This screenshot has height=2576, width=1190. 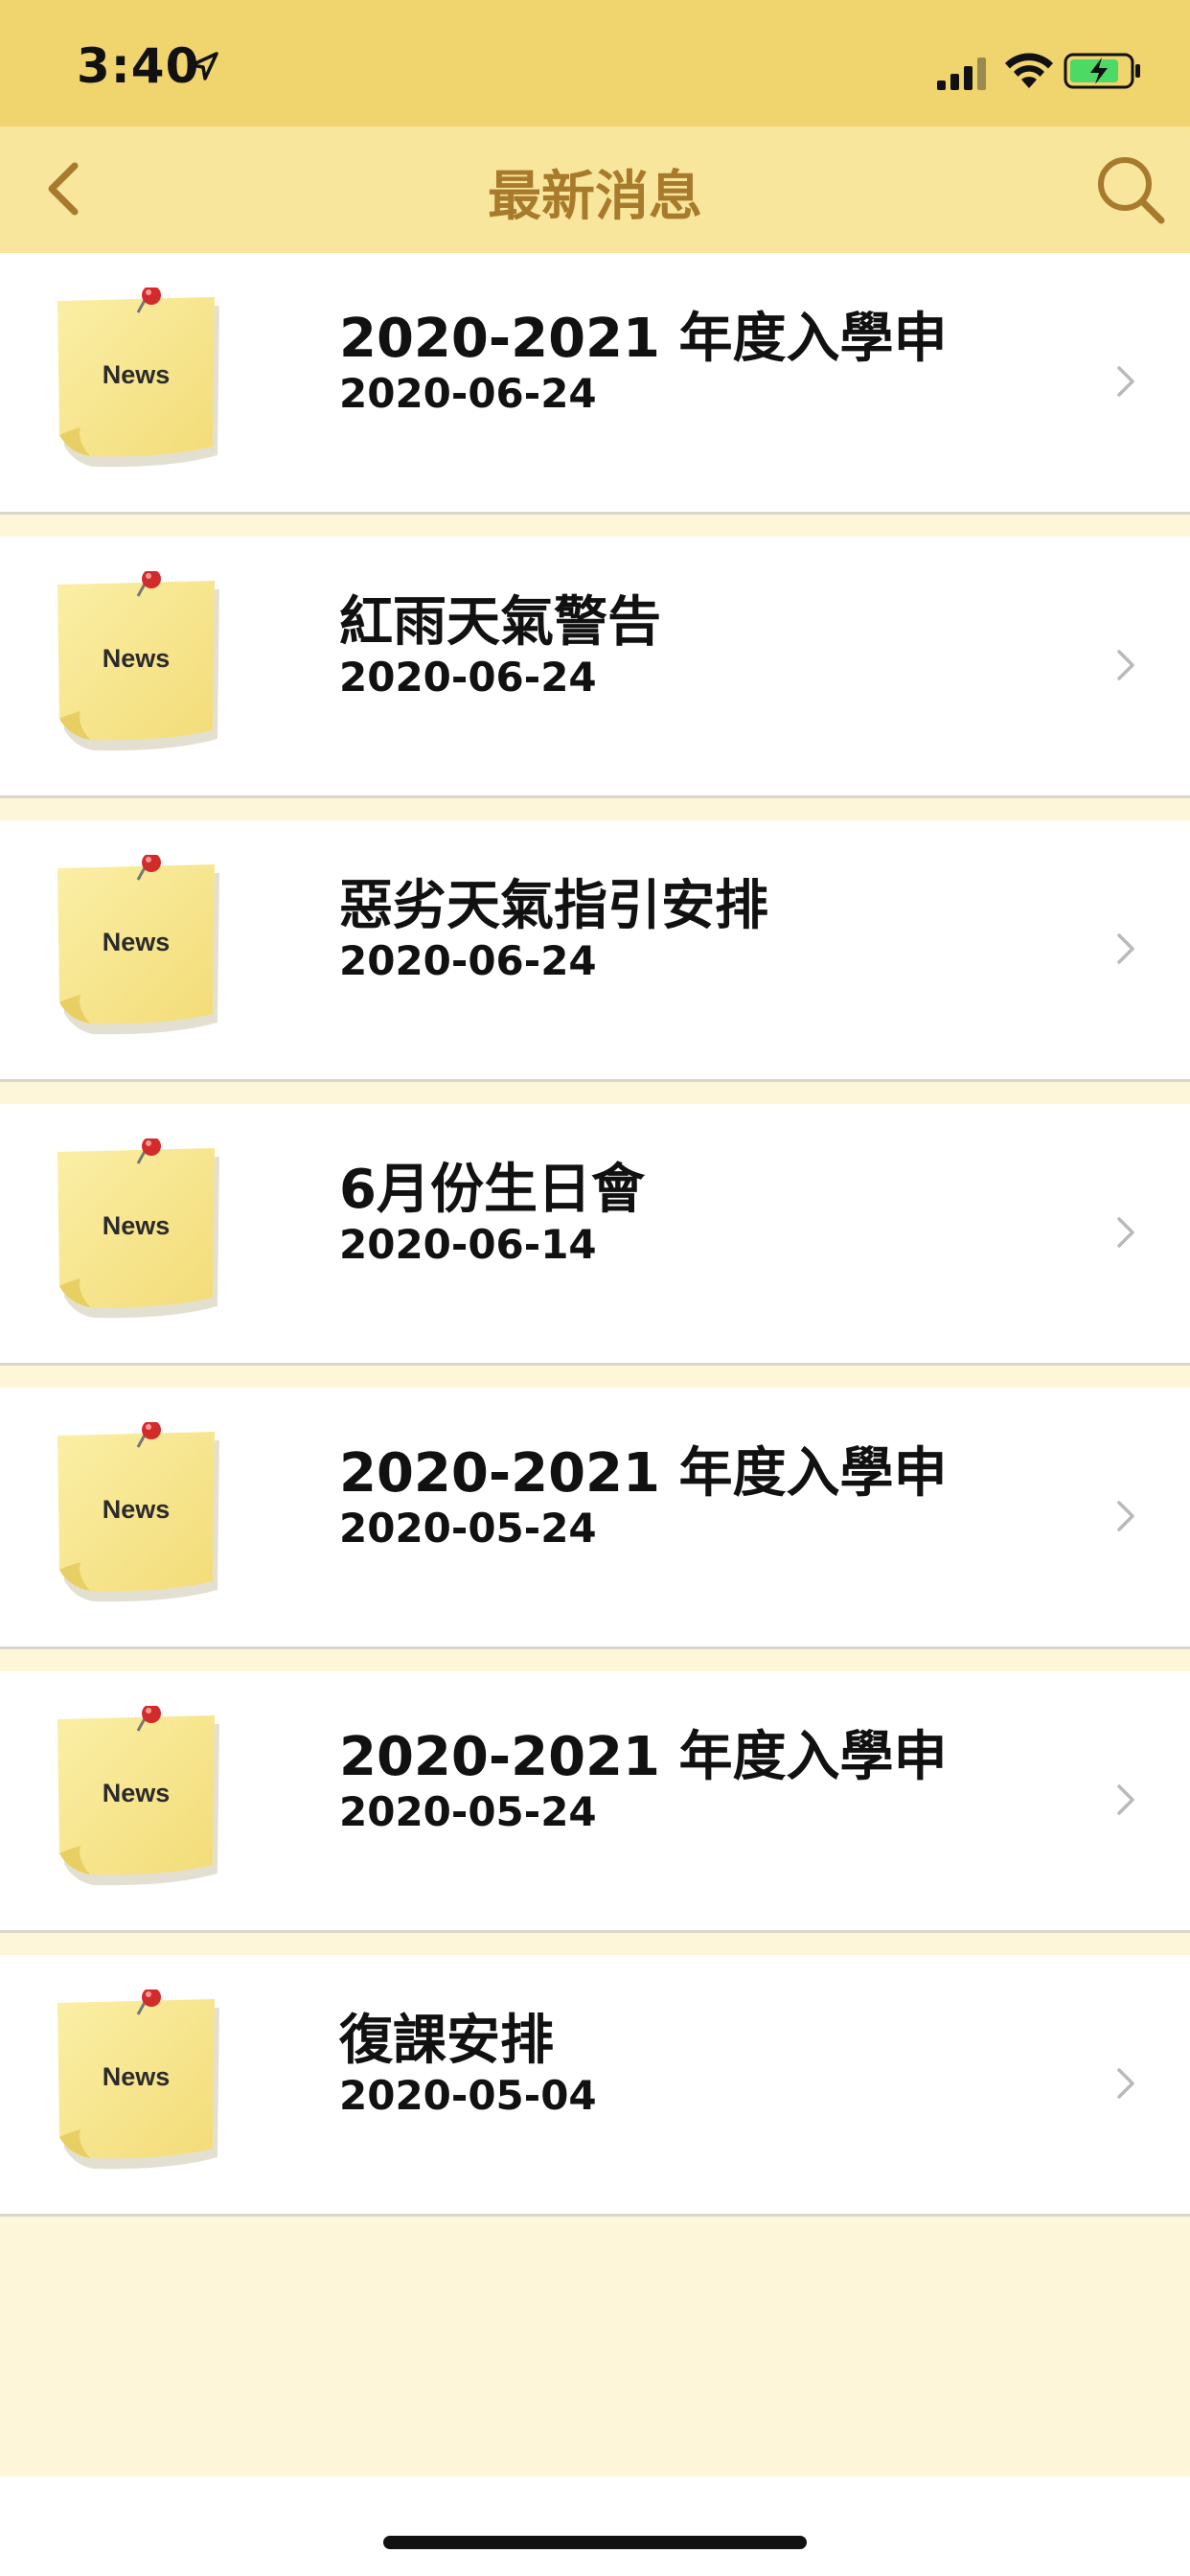 I want to click on news-date: 2020-06-14, so click(x=468, y=1244).